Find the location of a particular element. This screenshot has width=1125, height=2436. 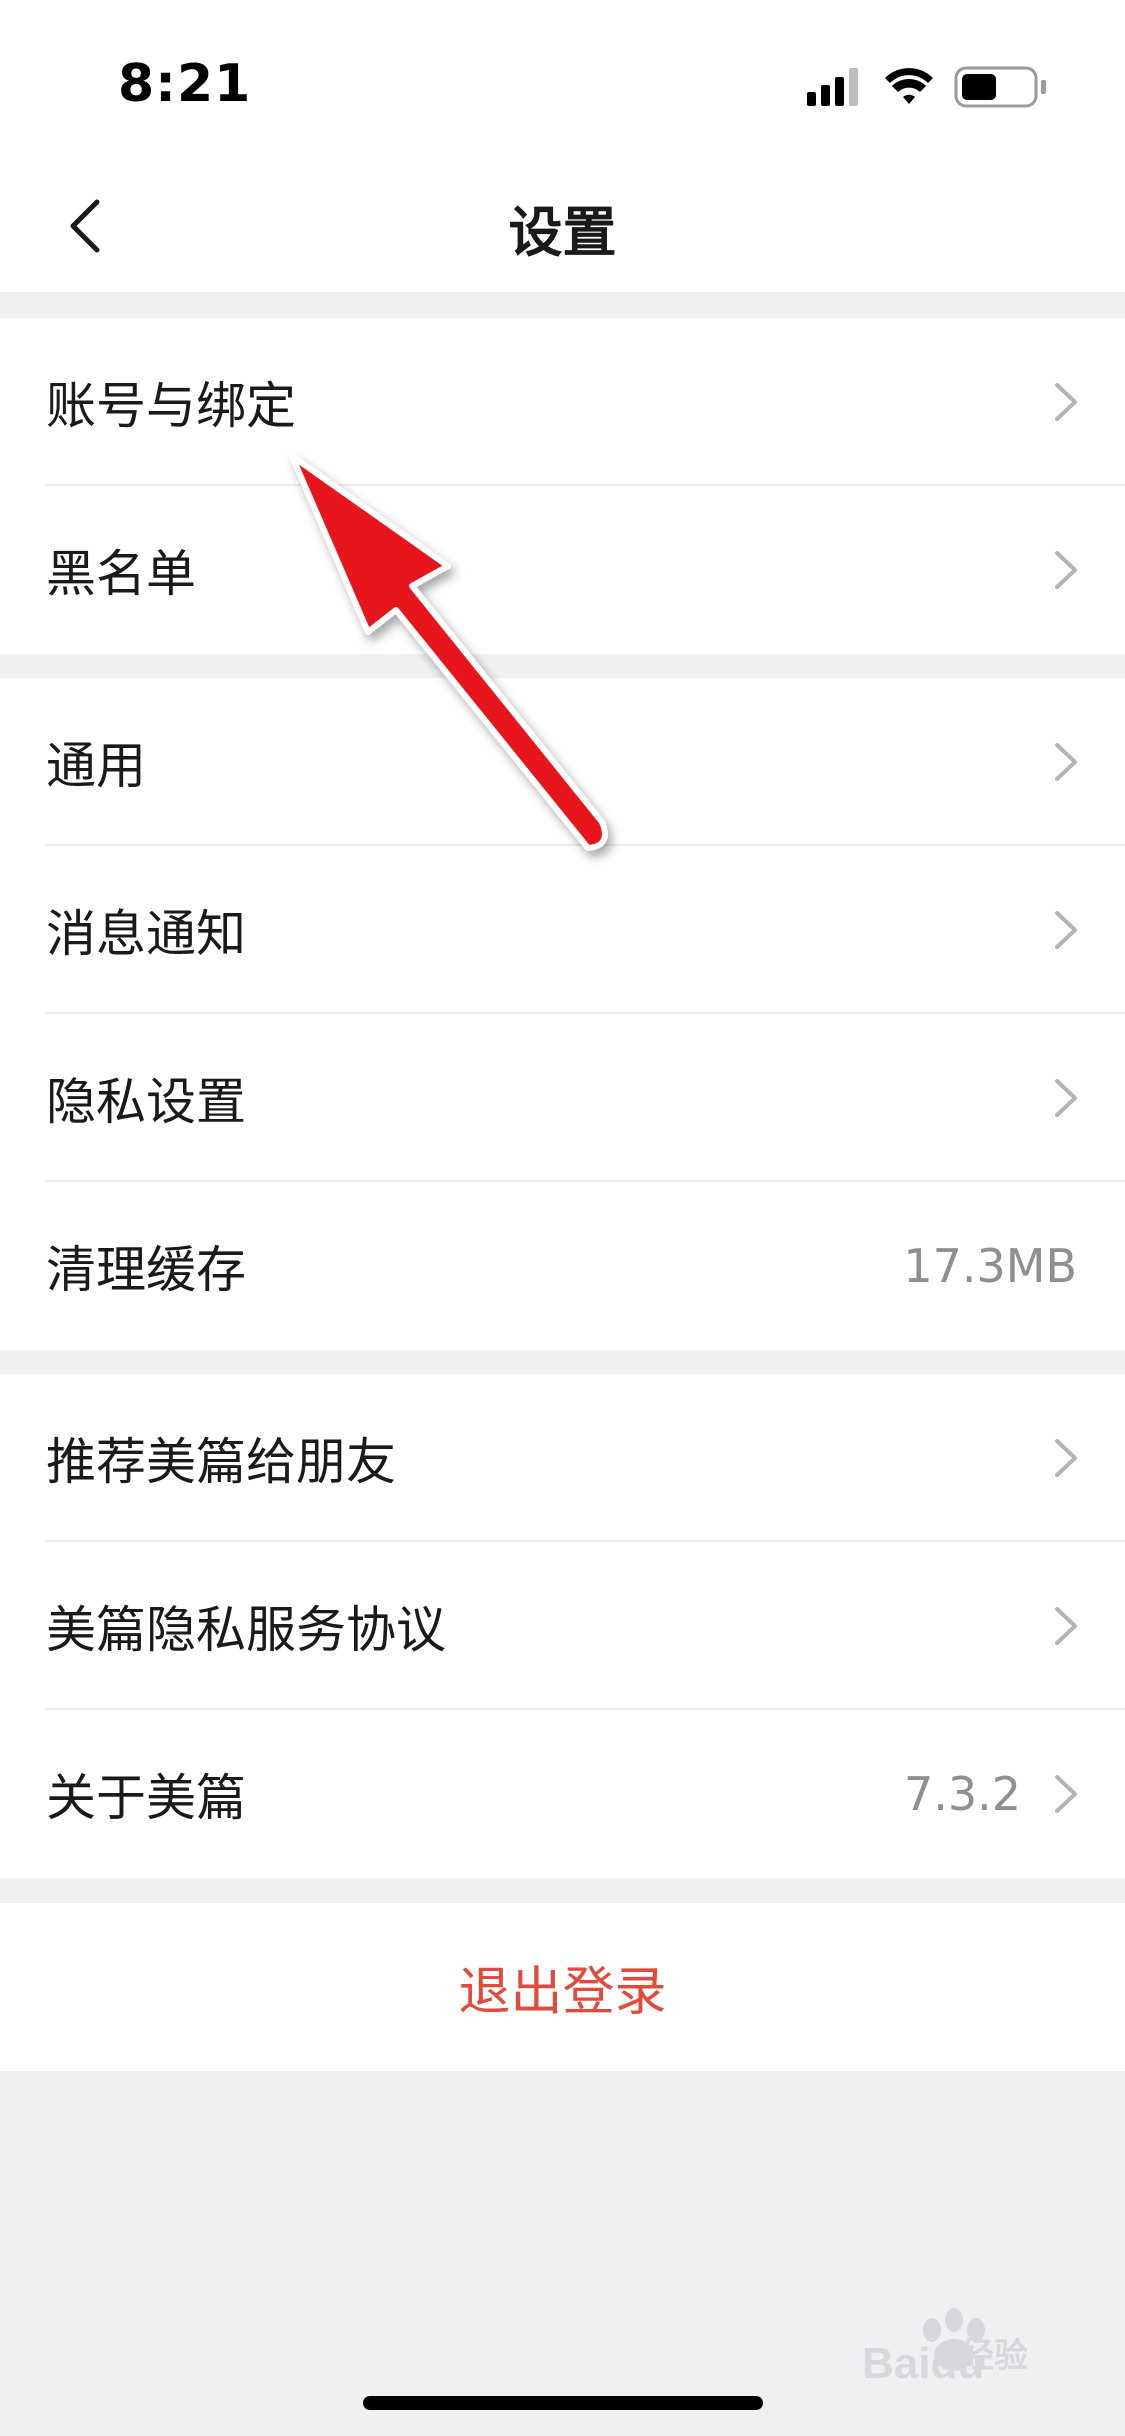

row-recommend-to-friends: 推荐美篇给朋友 is located at coordinates (562, 1458).